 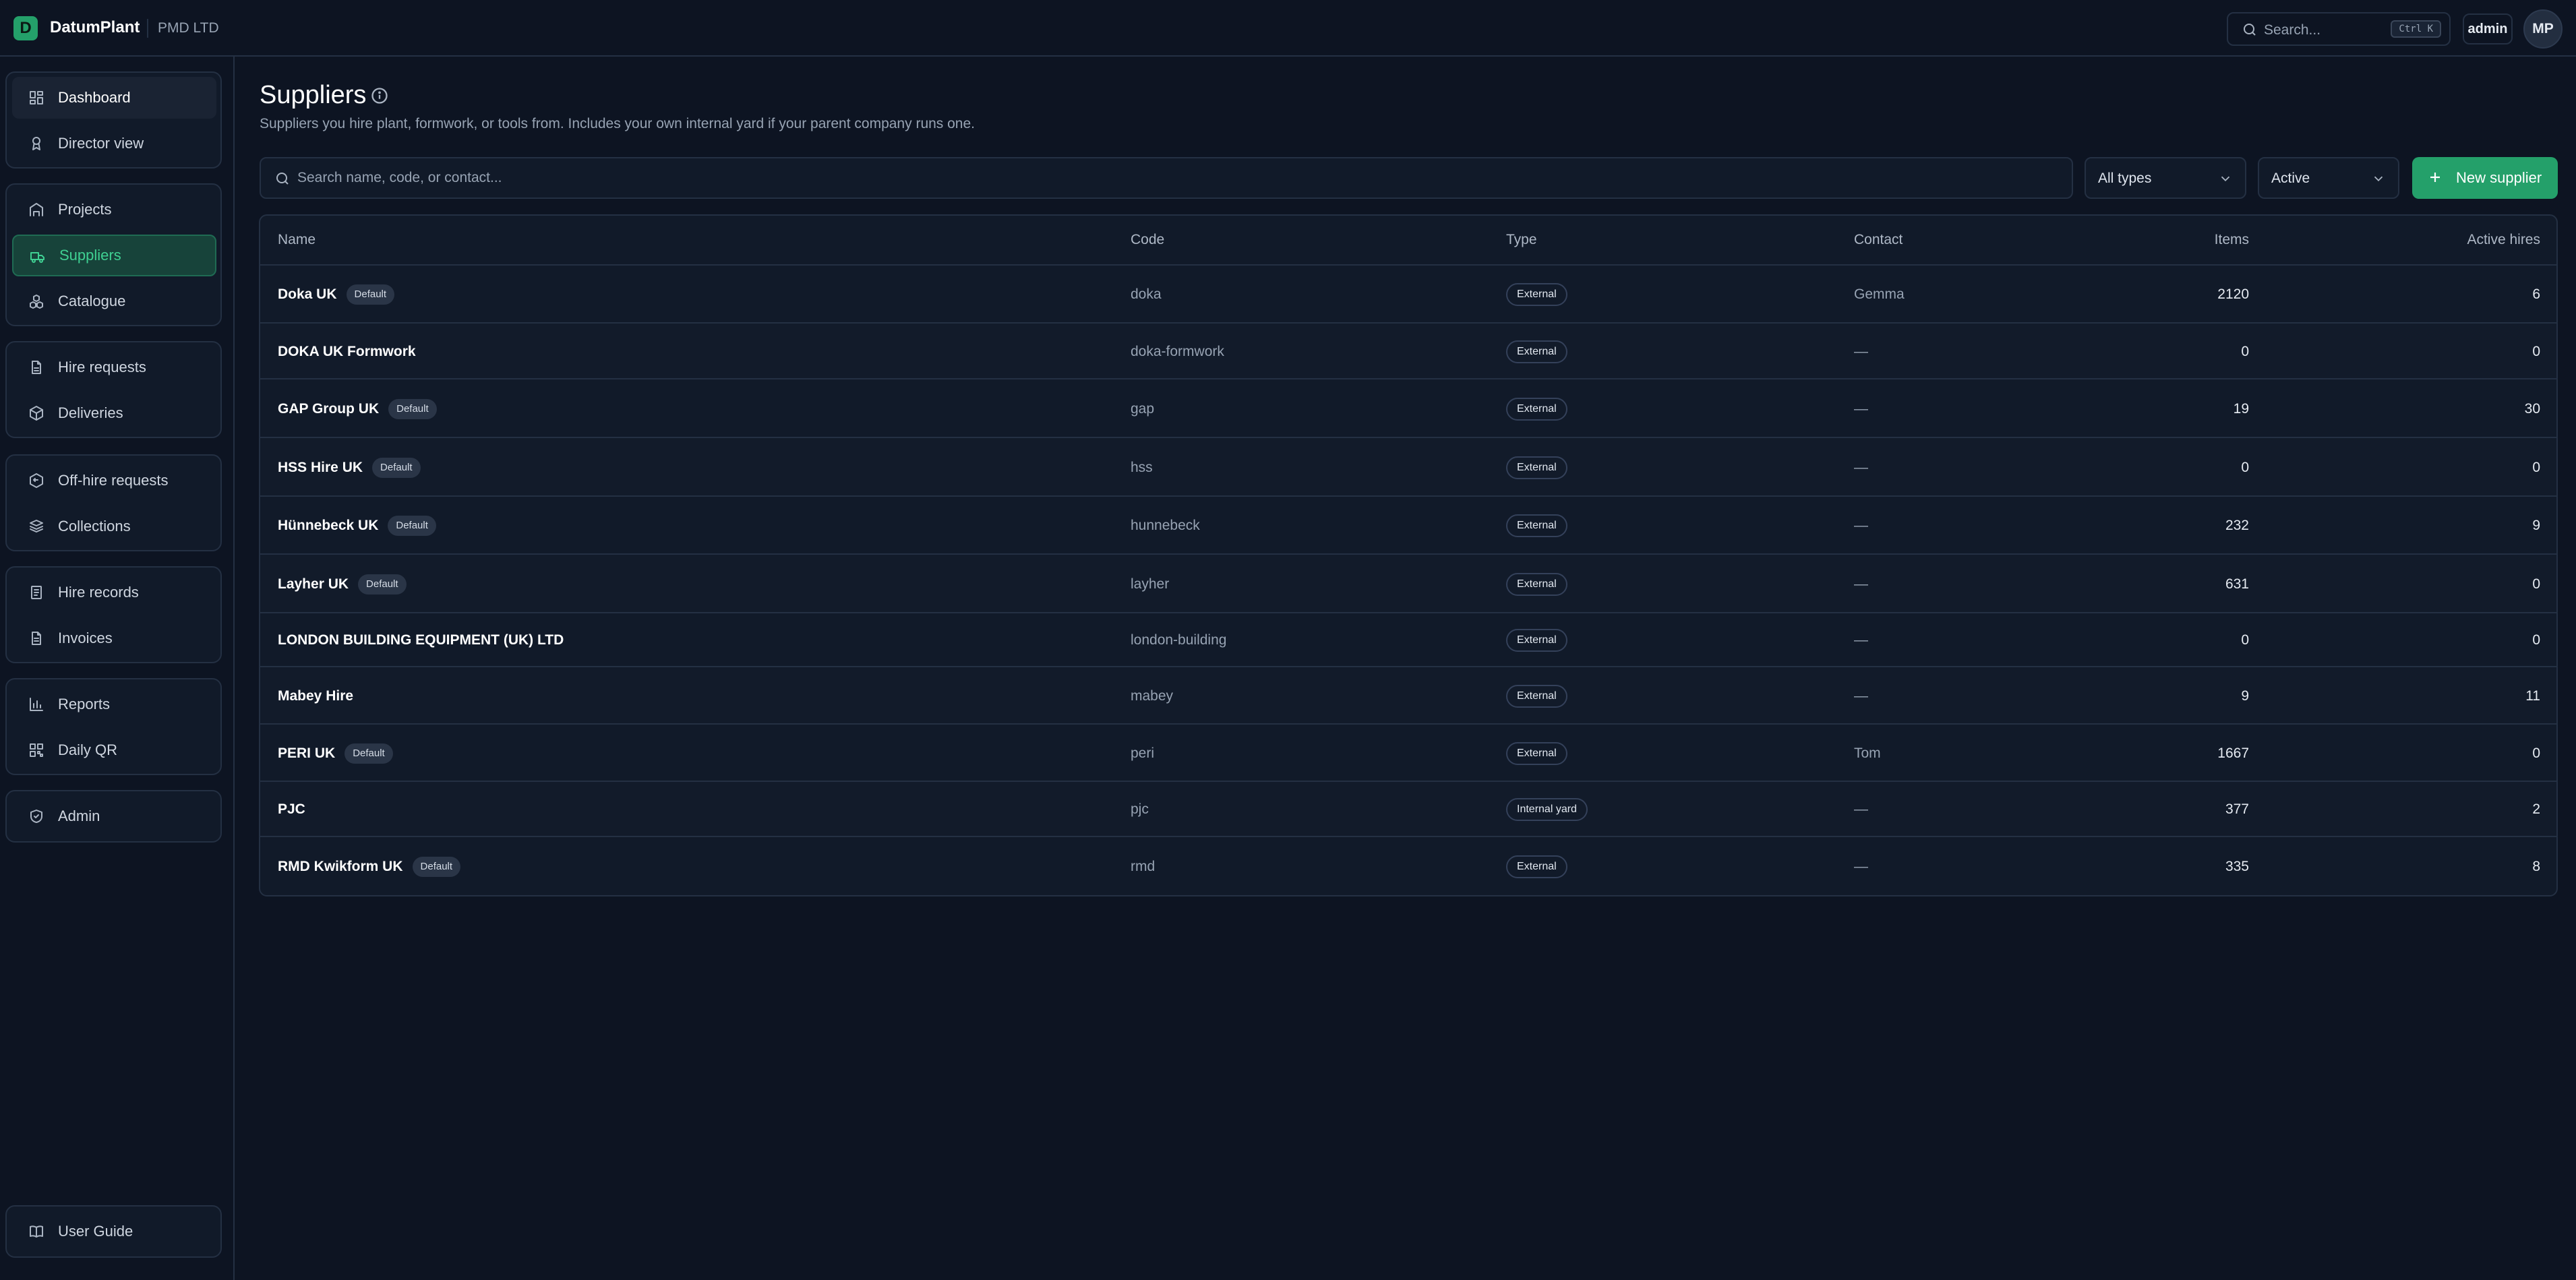 What do you see at coordinates (38, 257) in the screenshot?
I see `truck-icon` at bounding box center [38, 257].